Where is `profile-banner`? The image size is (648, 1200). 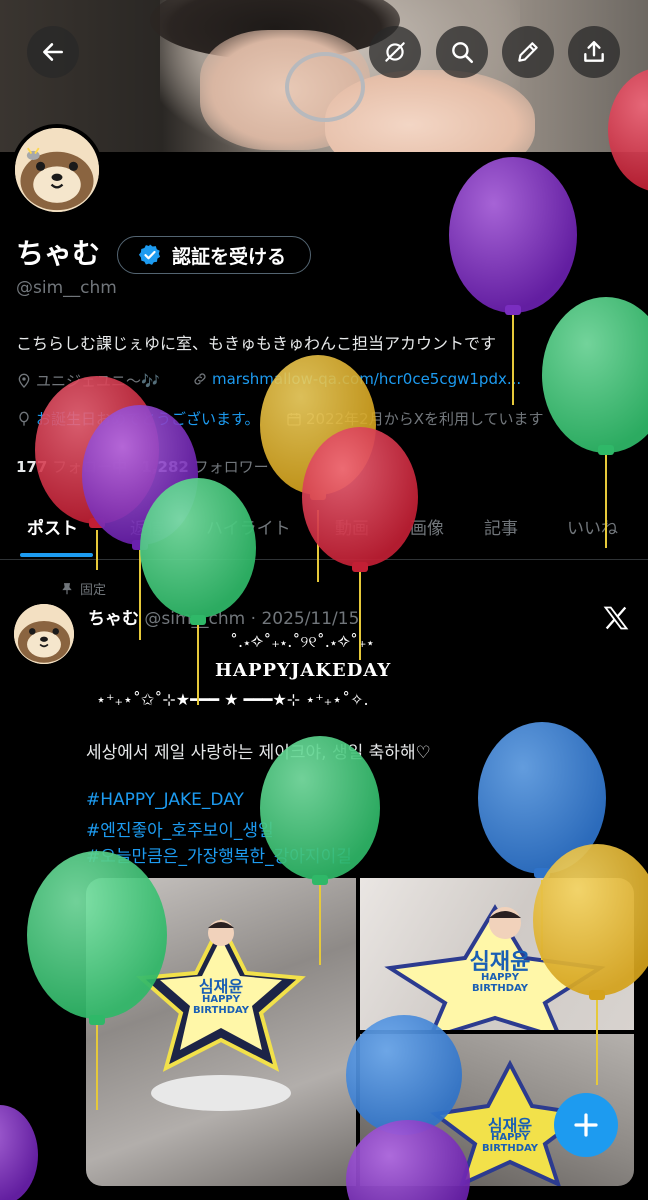
profile-banner is located at coordinates (324, 76).